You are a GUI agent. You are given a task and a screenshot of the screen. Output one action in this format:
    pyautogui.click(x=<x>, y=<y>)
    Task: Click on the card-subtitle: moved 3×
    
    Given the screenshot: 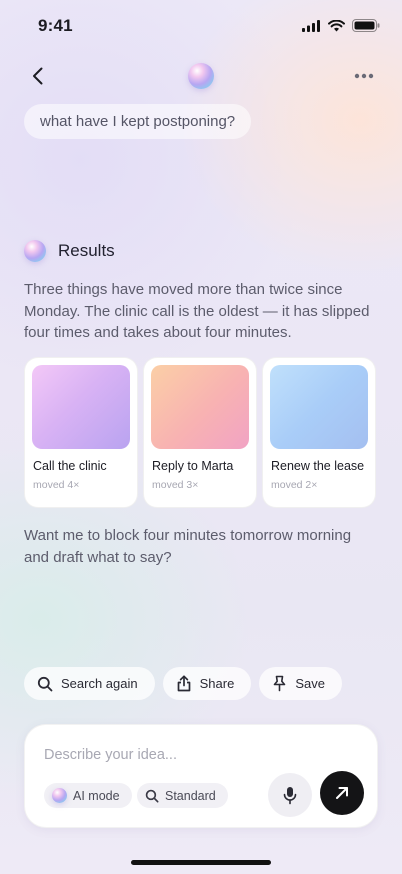 What is the action you would take?
    pyautogui.click(x=175, y=485)
    